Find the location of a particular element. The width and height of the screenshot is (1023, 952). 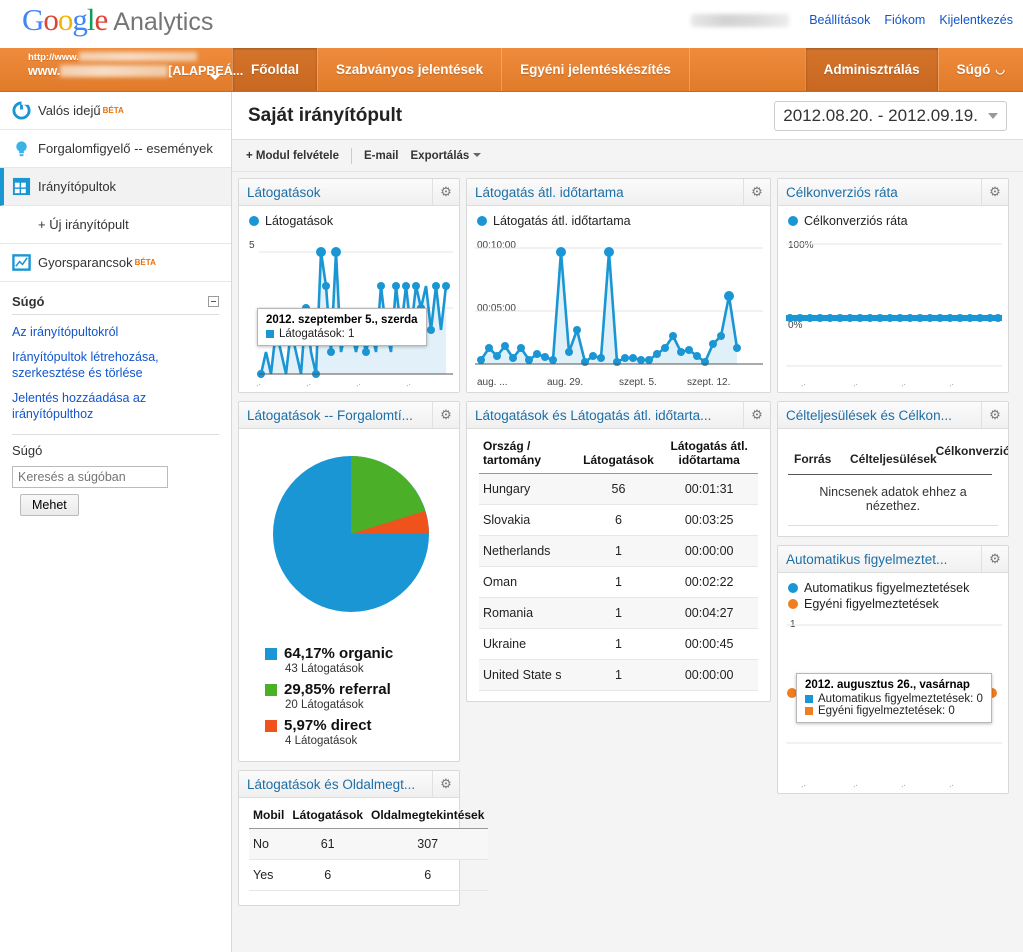

add-module-button: + Modul felvétele is located at coordinates (292, 156).